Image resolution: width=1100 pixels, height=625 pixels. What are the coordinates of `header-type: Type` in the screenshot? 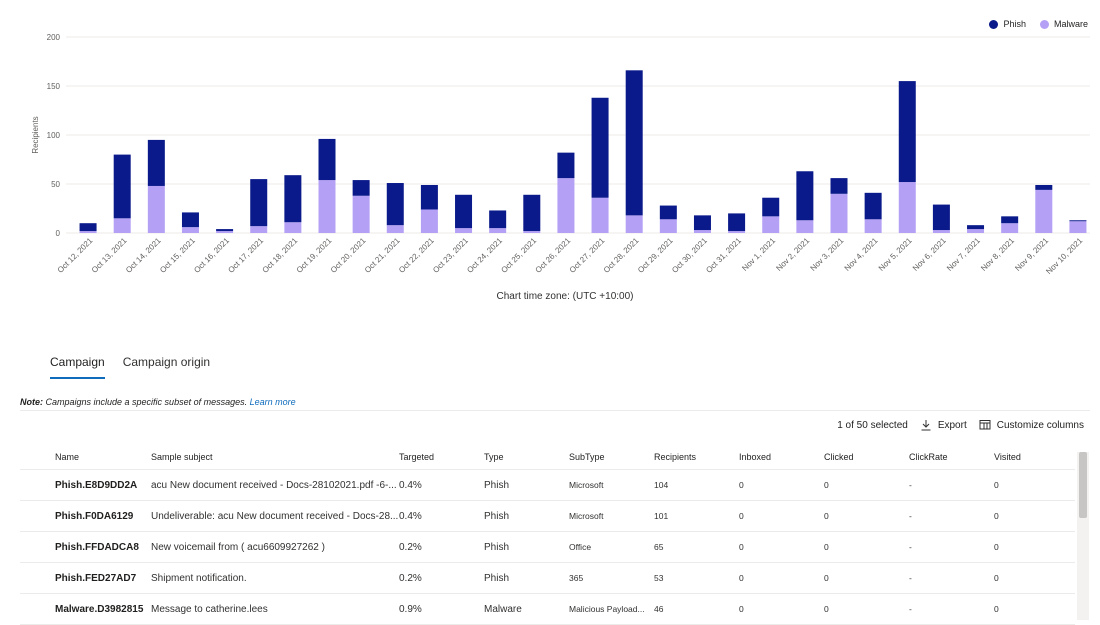 It's located at (526, 457).